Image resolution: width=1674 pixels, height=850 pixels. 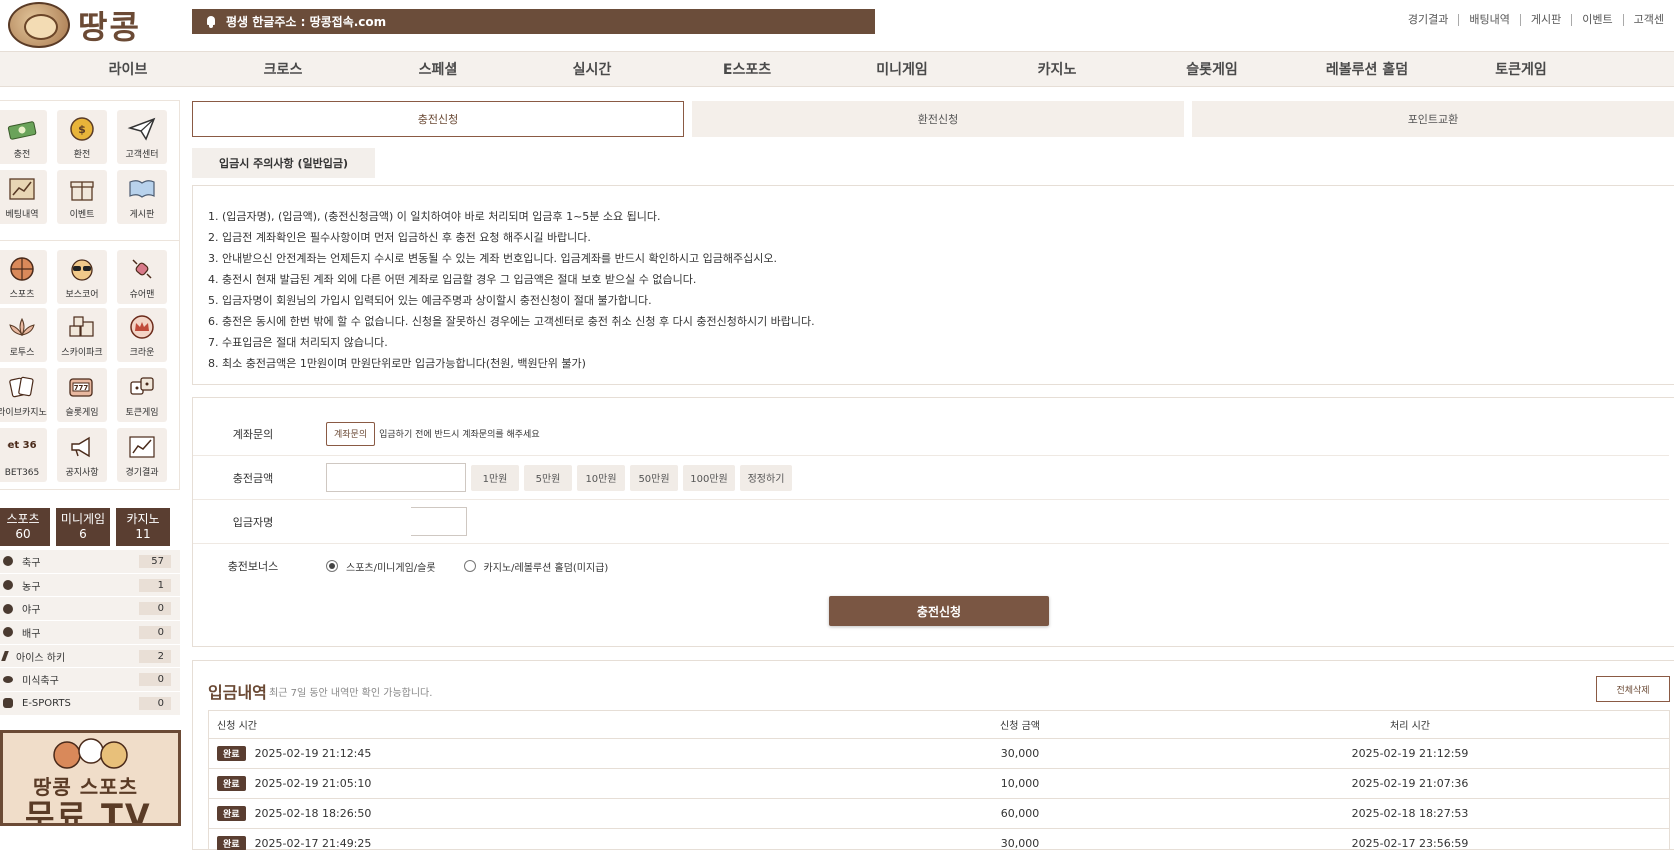 I want to click on volleyball-icon, so click(x=8, y=632).